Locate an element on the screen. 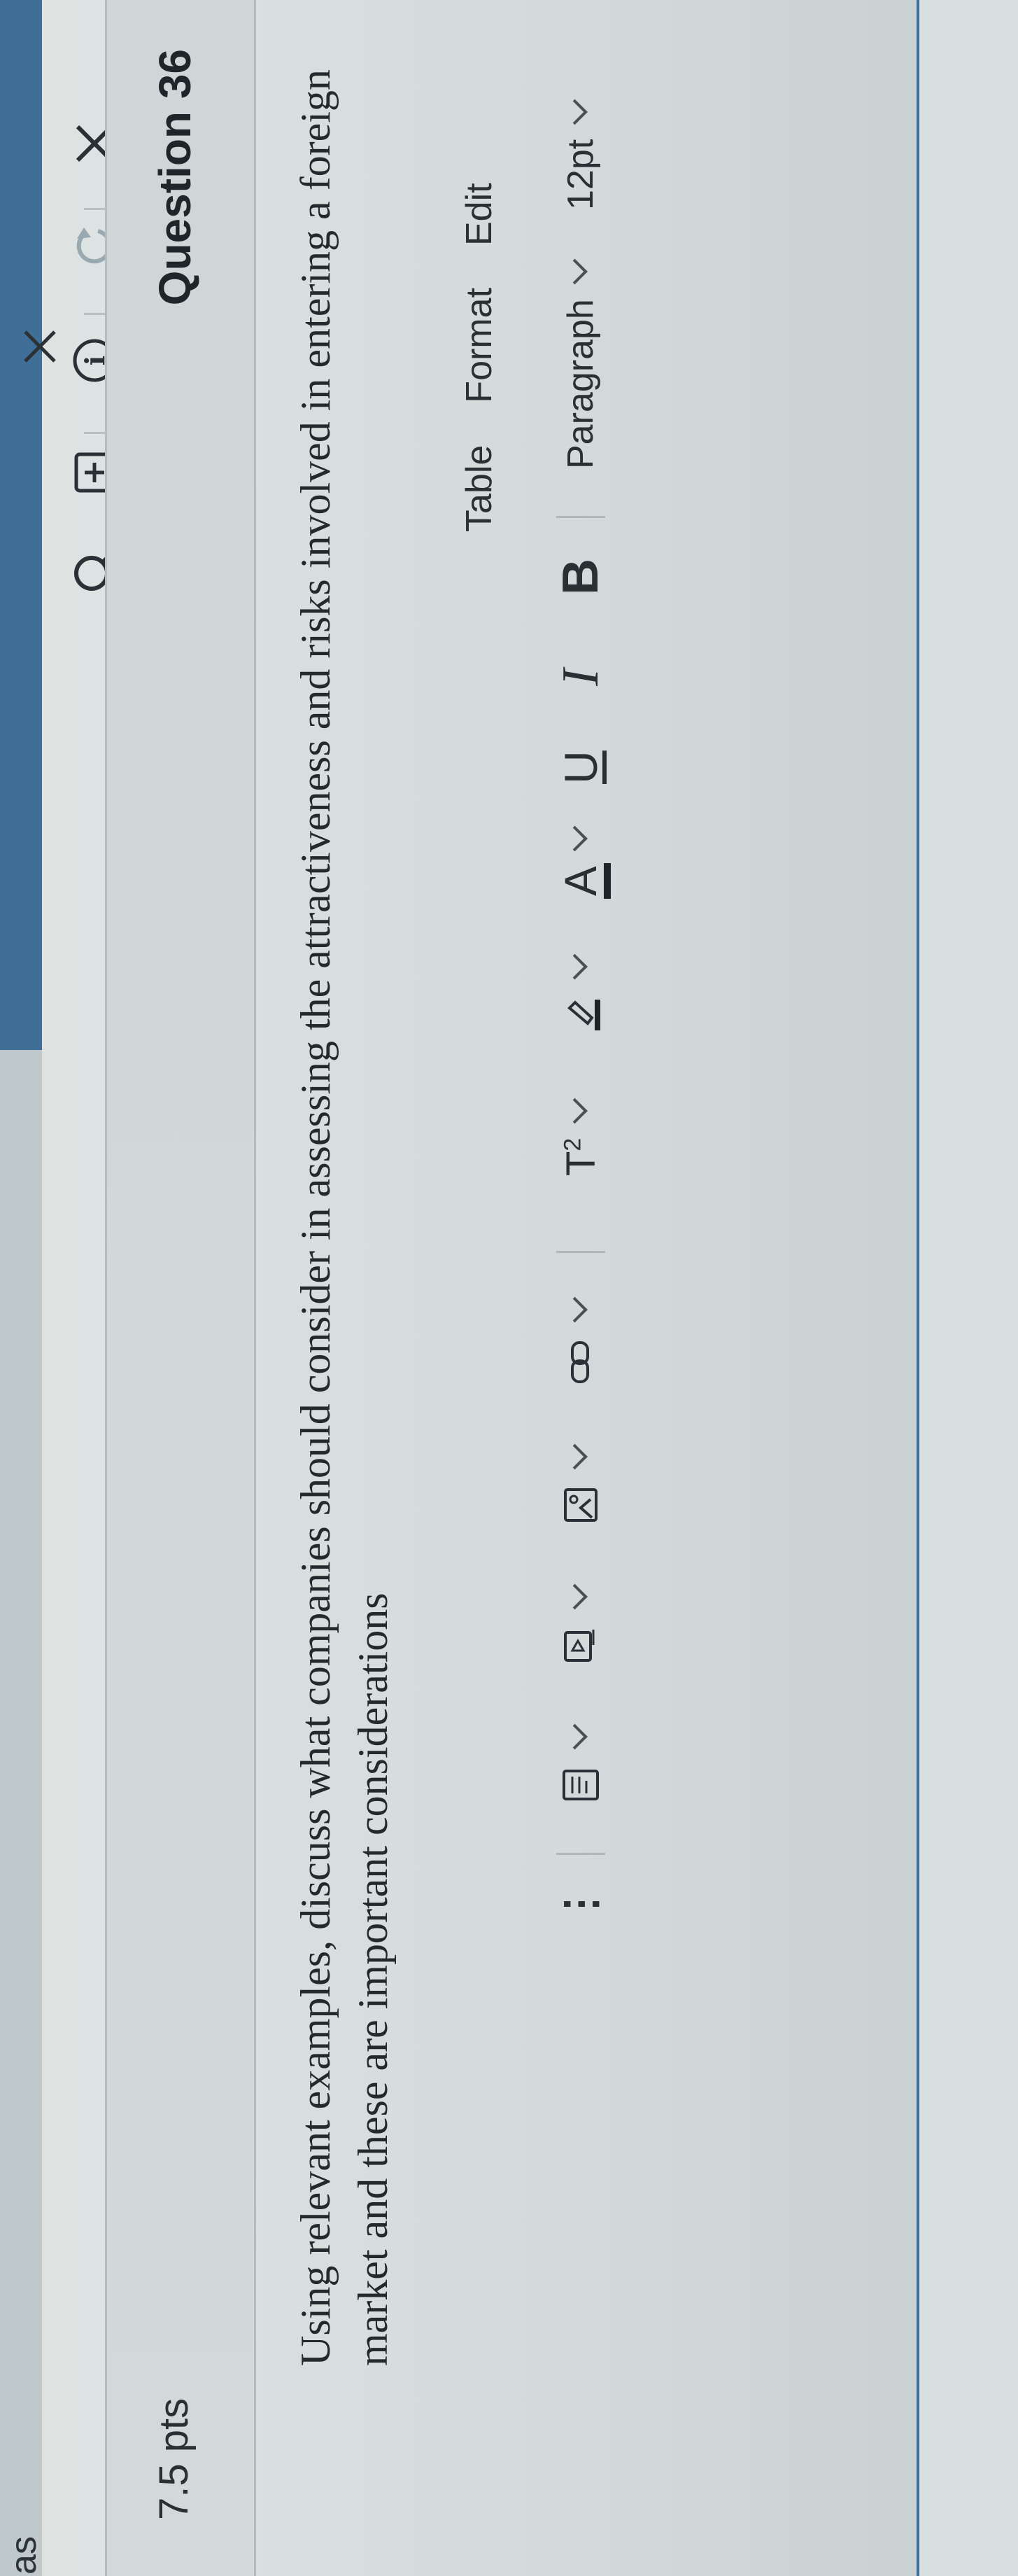 This screenshot has width=1018, height=2576. block-format-value: Paragraph is located at coordinates (580, 384).